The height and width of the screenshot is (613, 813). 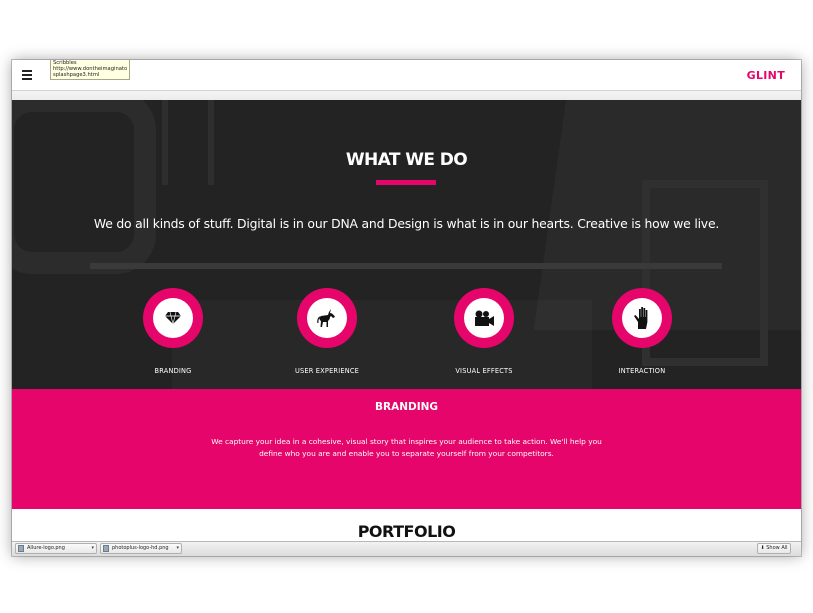 I want to click on hand-icon, so click(x=641, y=318).